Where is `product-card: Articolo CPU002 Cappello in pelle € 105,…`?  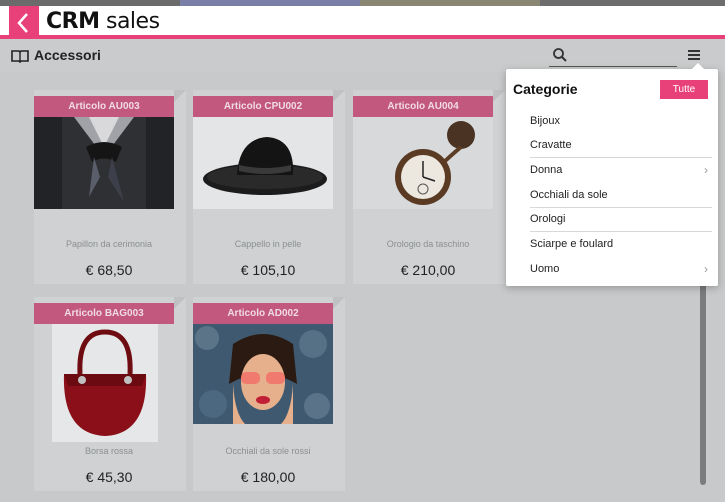 product-card: Articolo CPU002 Cappello in pelle € 105,… is located at coordinates (269, 187).